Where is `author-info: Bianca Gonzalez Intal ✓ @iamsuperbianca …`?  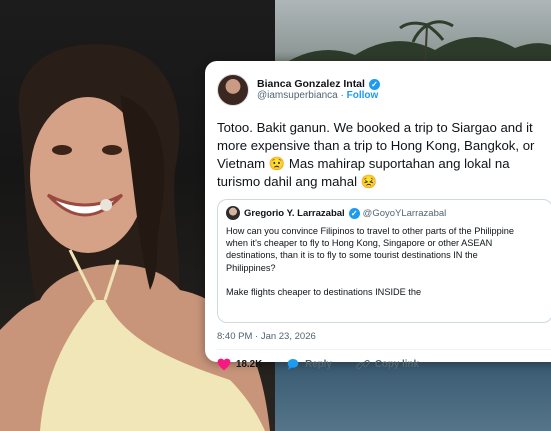
author-info: Bianca Gonzalez Intal ✓ @iamsuperbianca … is located at coordinates (318, 90).